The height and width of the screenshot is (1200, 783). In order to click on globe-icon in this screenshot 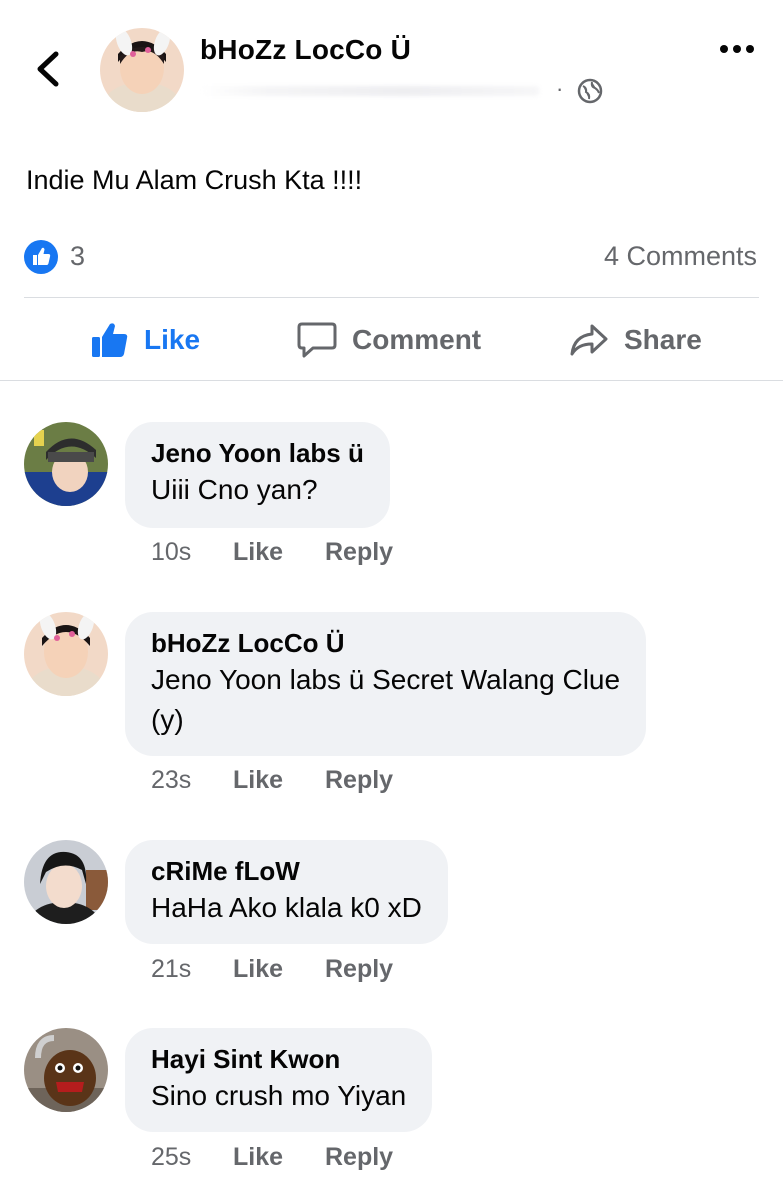, I will do `click(590, 91)`.